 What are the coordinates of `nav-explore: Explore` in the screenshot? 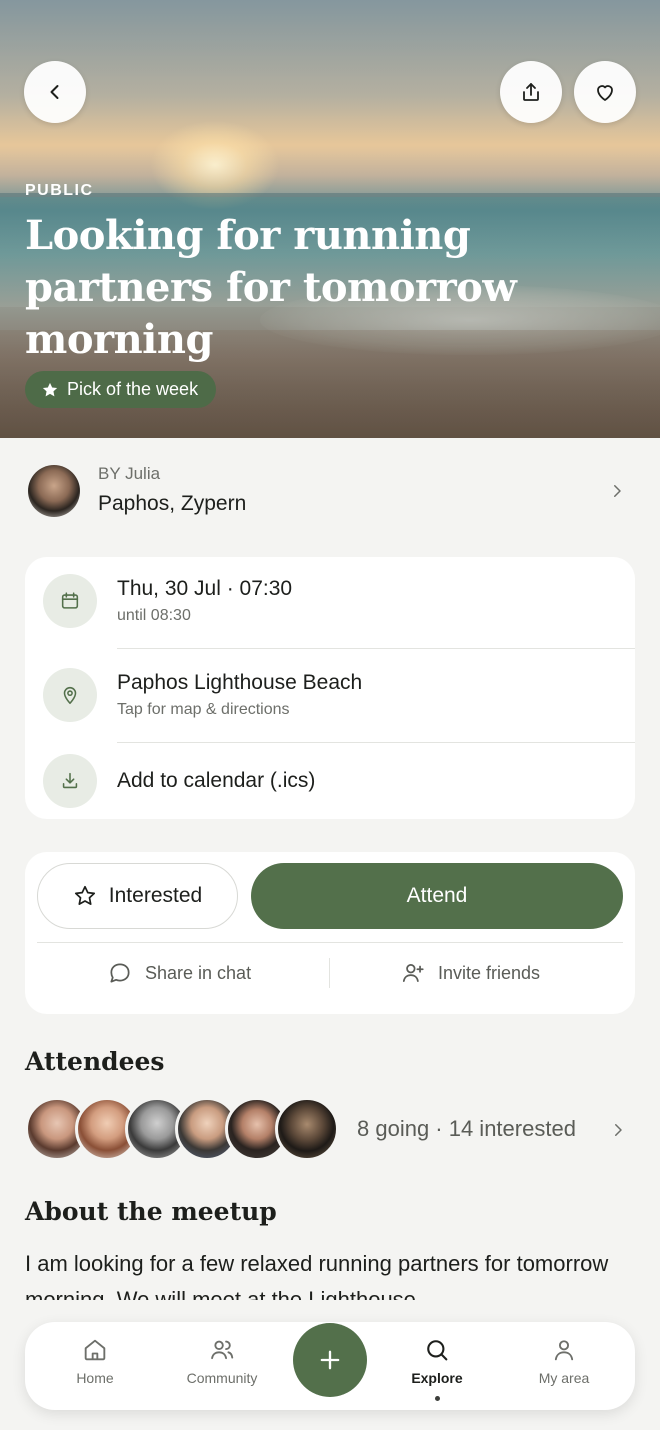 It's located at (437, 1368).